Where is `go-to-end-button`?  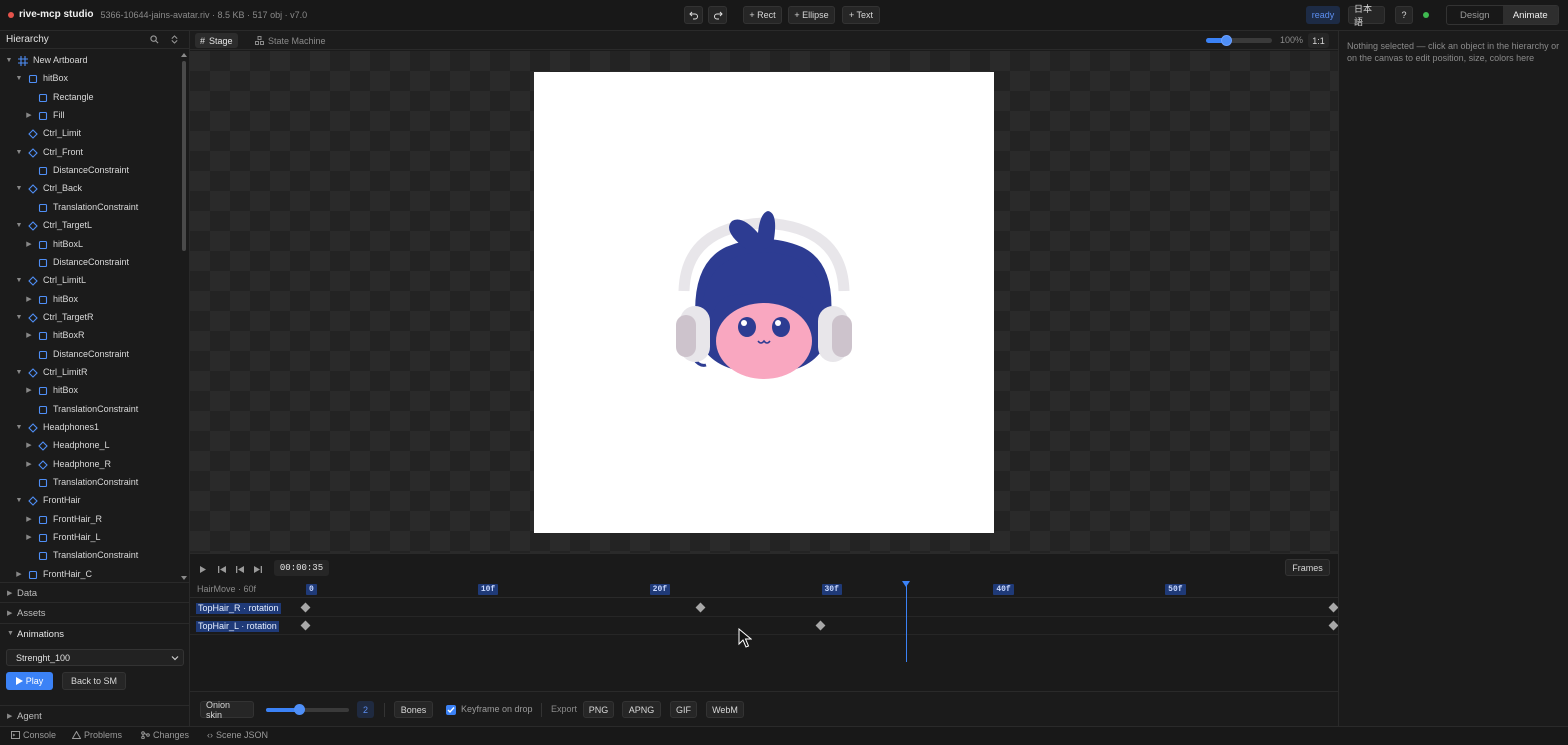
go-to-end-button is located at coordinates (258, 569).